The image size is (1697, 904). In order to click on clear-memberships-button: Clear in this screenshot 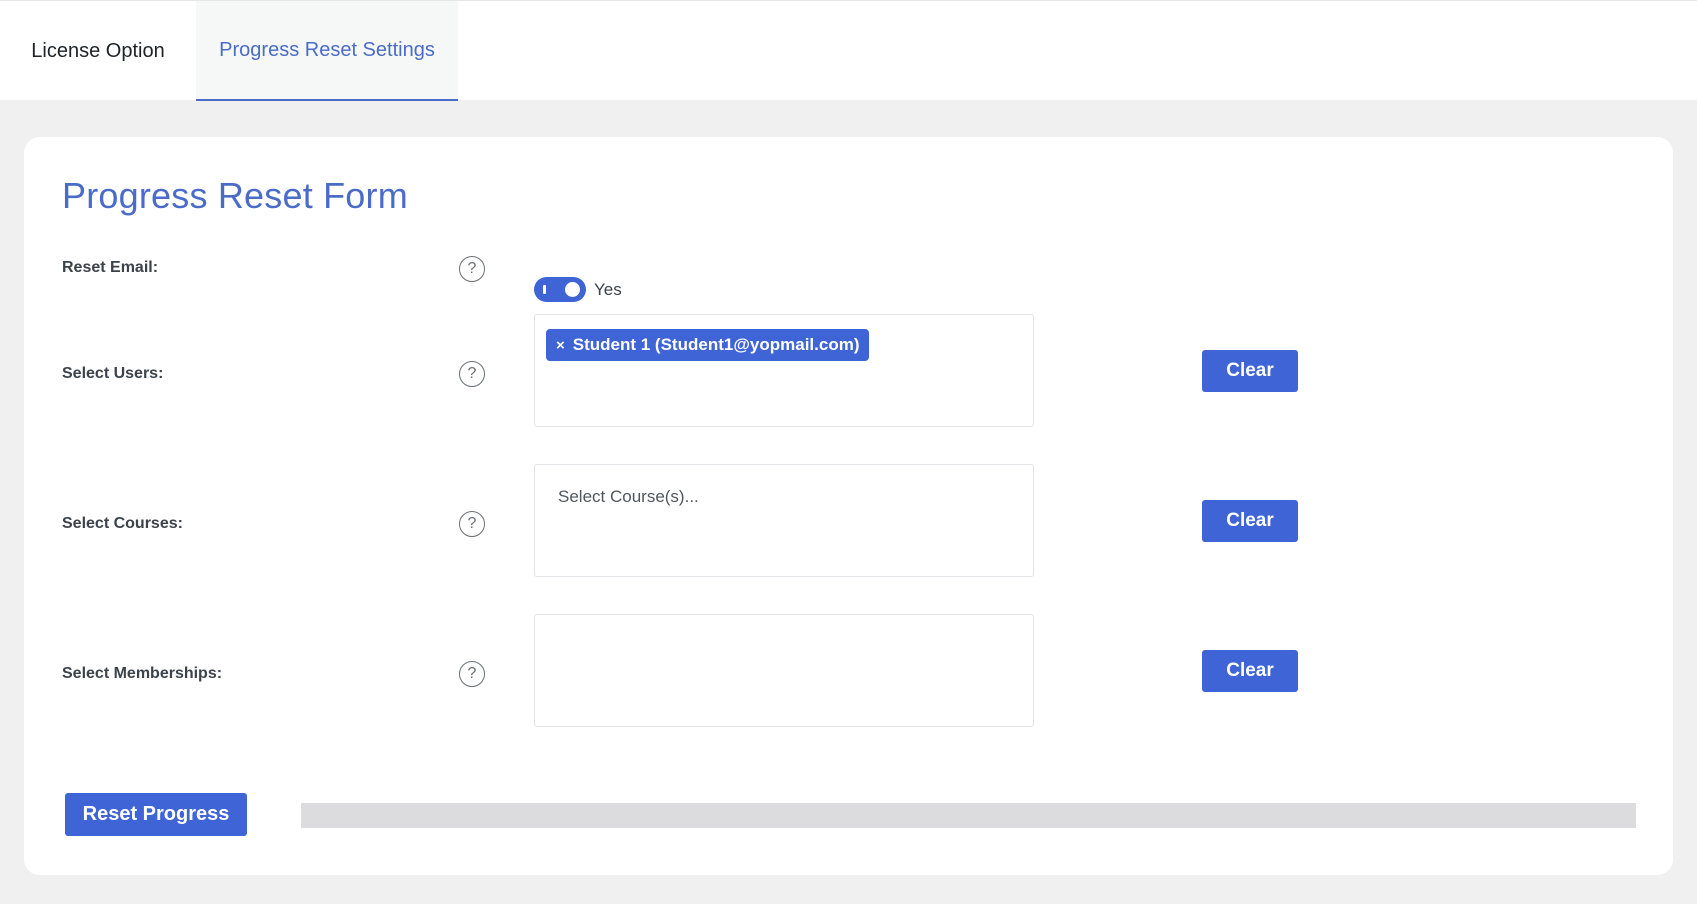, I will do `click(1250, 671)`.